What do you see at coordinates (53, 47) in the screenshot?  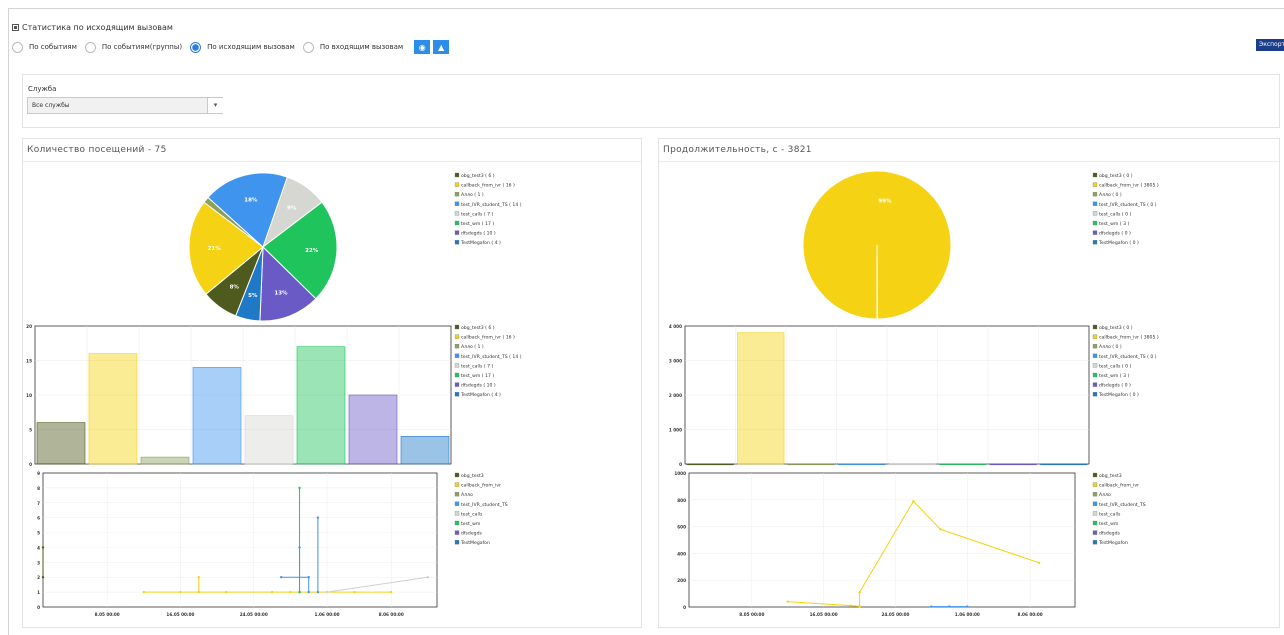 I see `radio-label: По событиям` at bounding box center [53, 47].